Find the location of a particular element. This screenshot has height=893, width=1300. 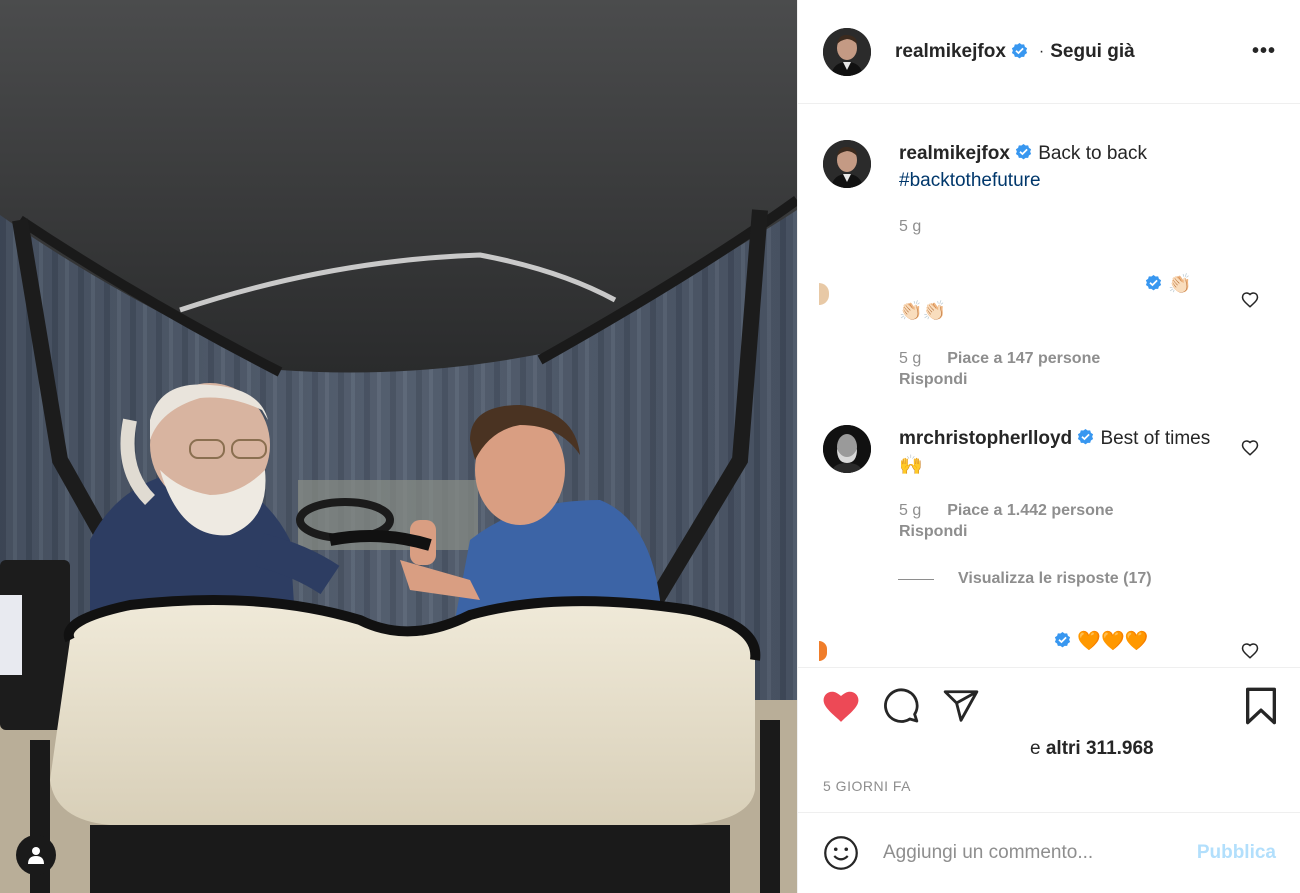

like-heart-icon is located at coordinates (841, 706).